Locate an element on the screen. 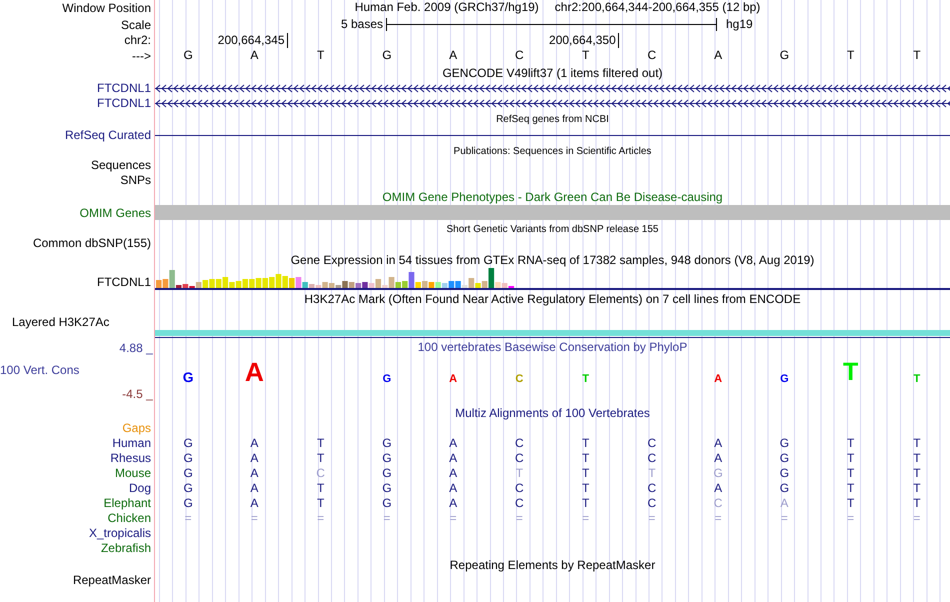  species-label: X_tropicalis is located at coordinates (119, 533).